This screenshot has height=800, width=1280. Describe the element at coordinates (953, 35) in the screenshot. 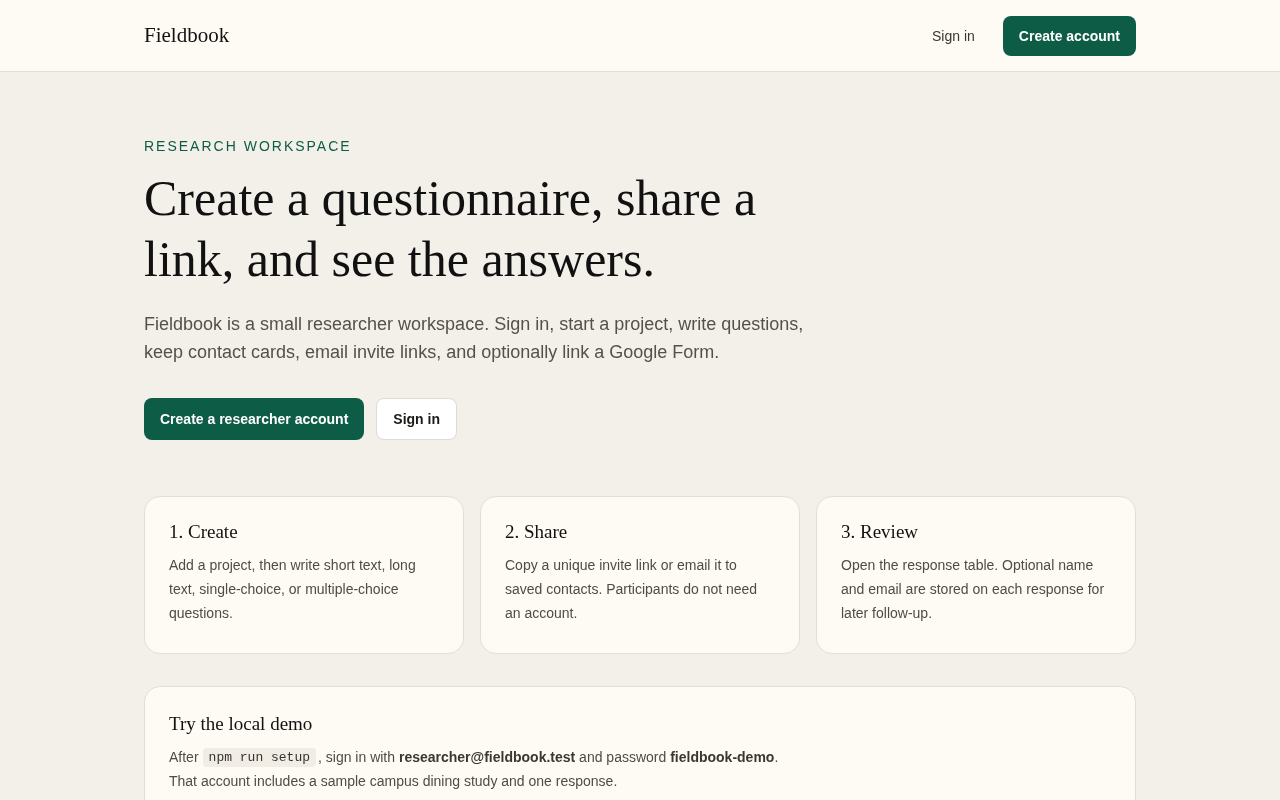

I see `sign-in-link: Sign in` at that location.